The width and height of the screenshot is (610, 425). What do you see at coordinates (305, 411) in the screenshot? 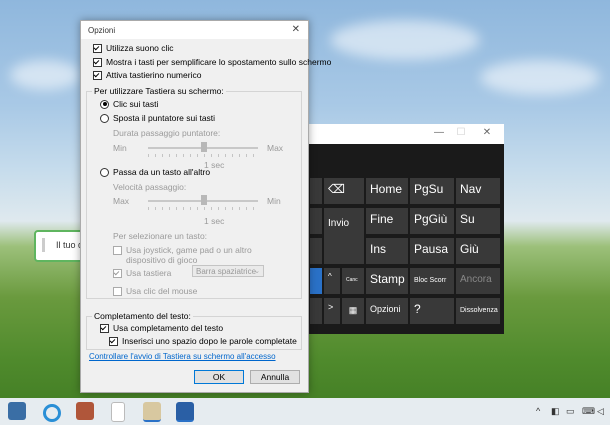
I see `taskbar: ^ ◧ ▭ ⌨ ◁` at bounding box center [305, 411].